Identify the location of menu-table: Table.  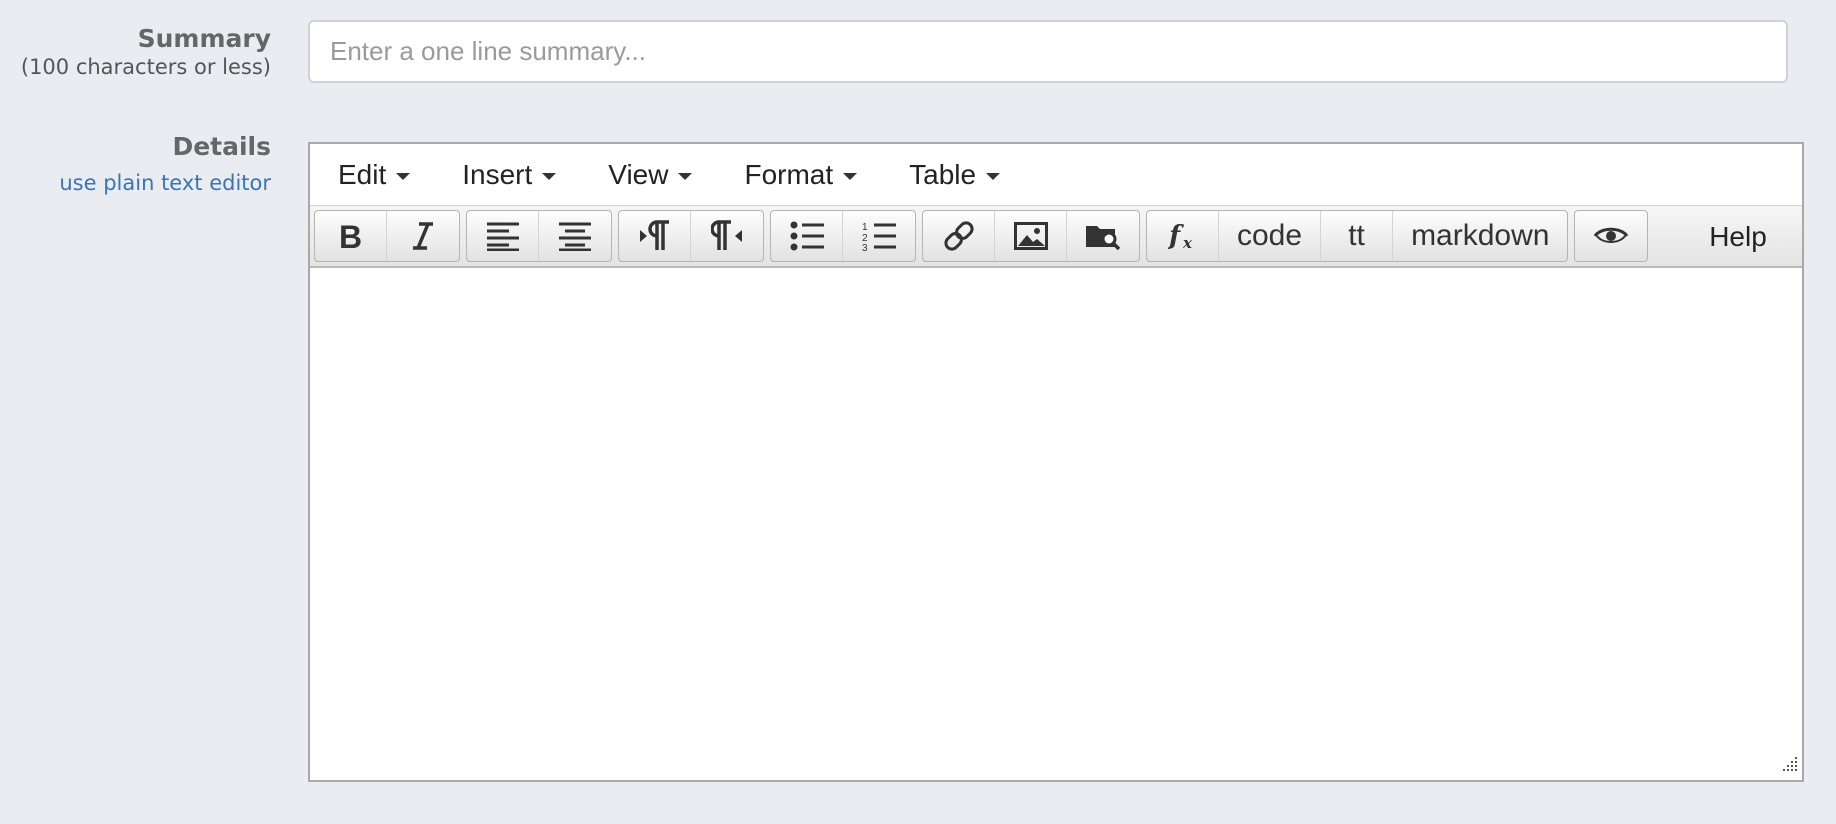
(954, 174).